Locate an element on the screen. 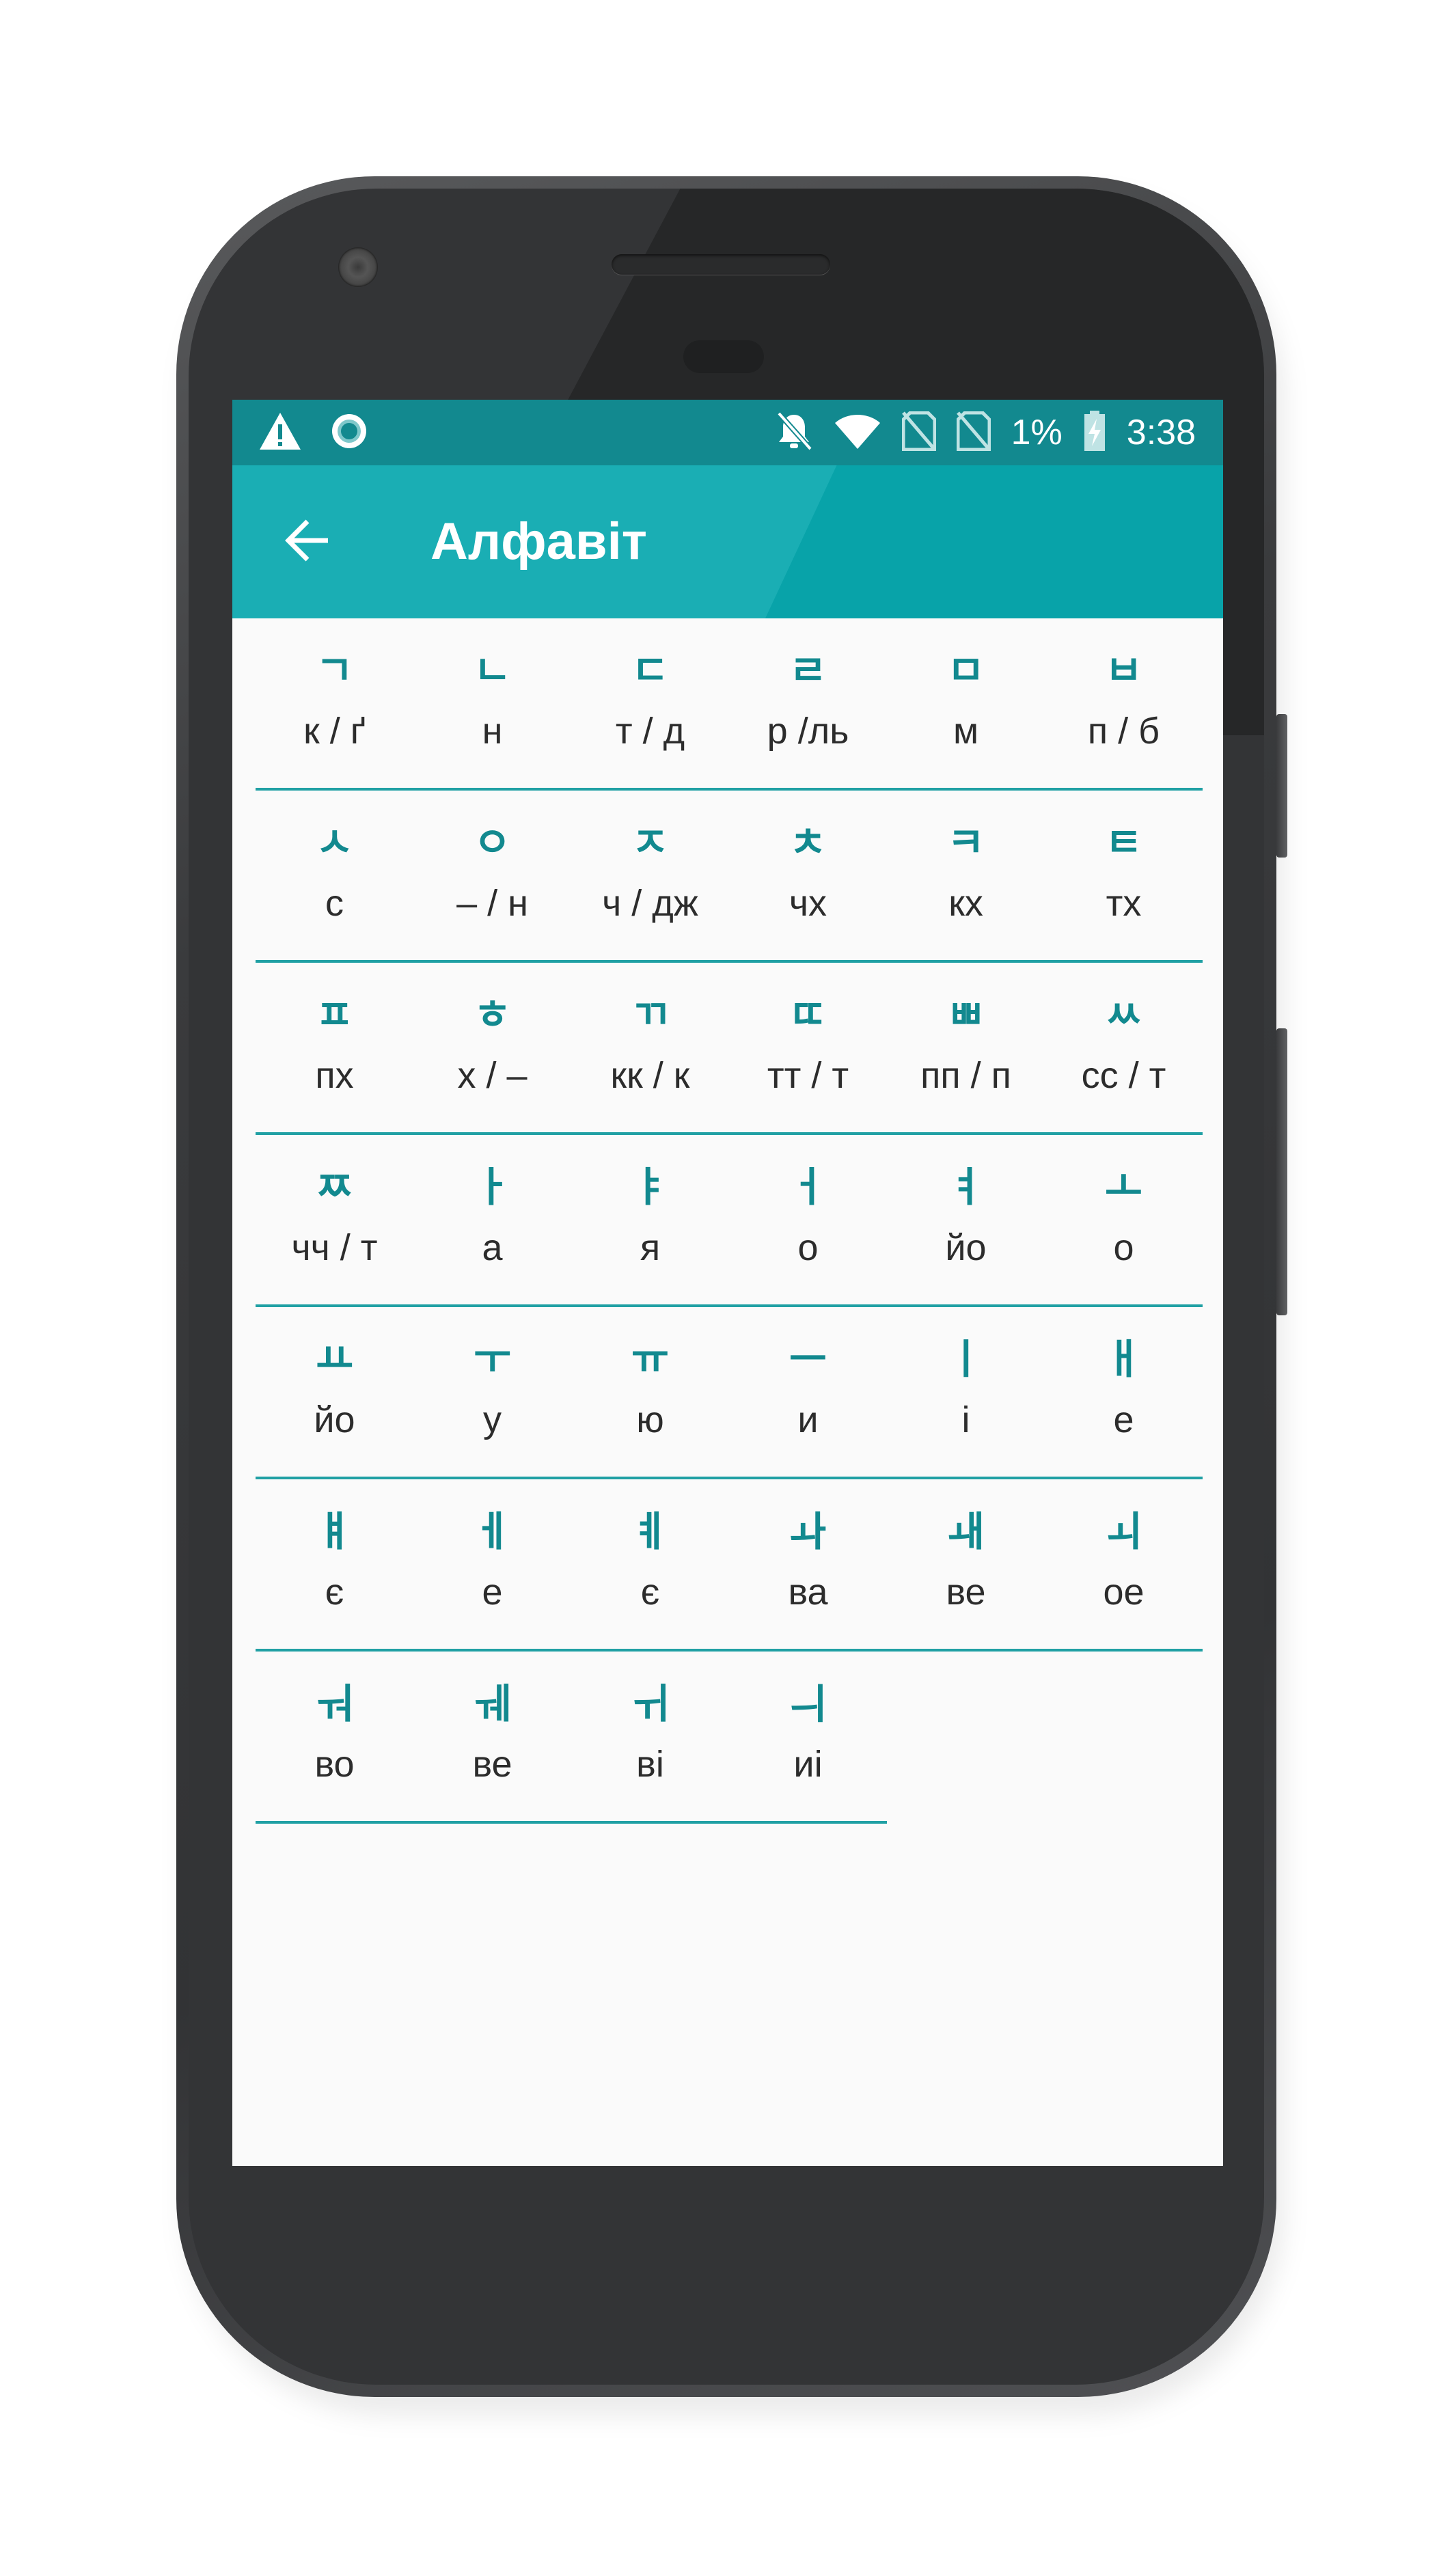 The height and width of the screenshot is (2576, 1452). letter-cell: ㅁм is located at coordinates (966, 704).